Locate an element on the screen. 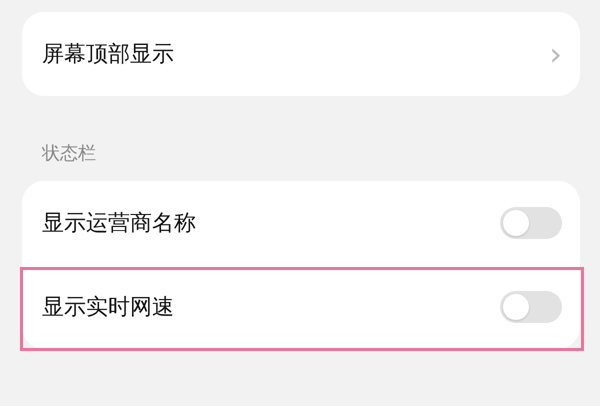 The height and width of the screenshot is (406, 600). setting-label: 屏幕顶部显示 is located at coordinates (108, 54).